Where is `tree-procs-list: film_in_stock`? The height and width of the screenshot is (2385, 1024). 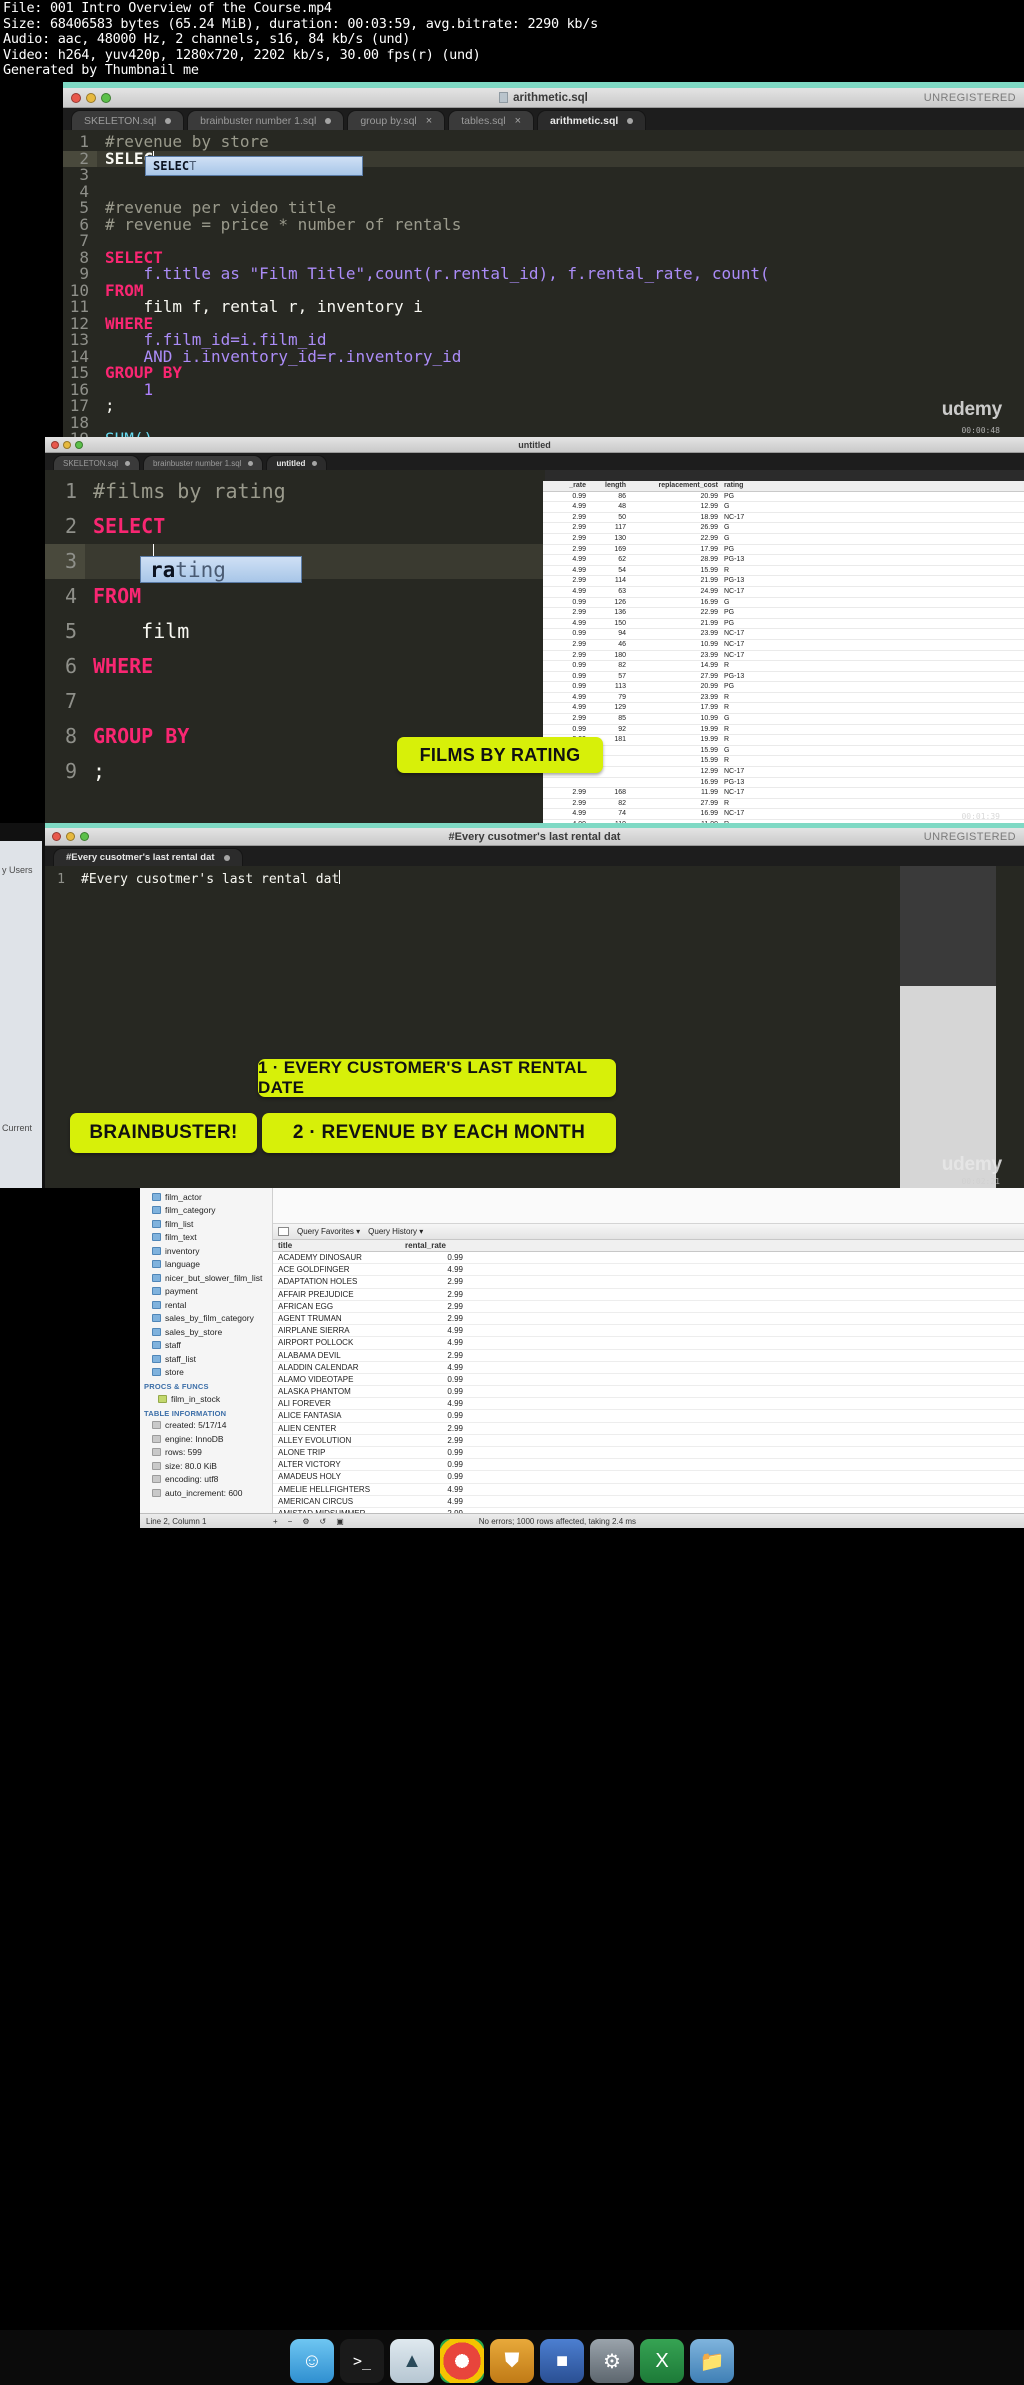
tree-procs-list: film_in_stock is located at coordinates (206, 1399).